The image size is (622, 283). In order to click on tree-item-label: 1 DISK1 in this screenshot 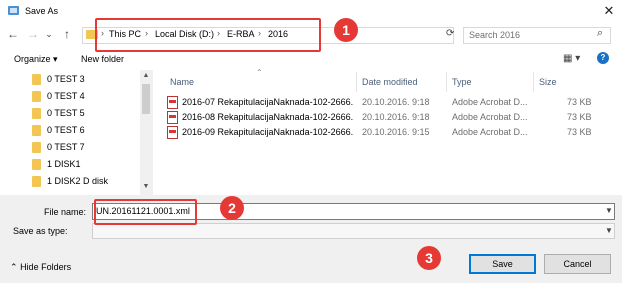, I will do `click(64, 164)`.